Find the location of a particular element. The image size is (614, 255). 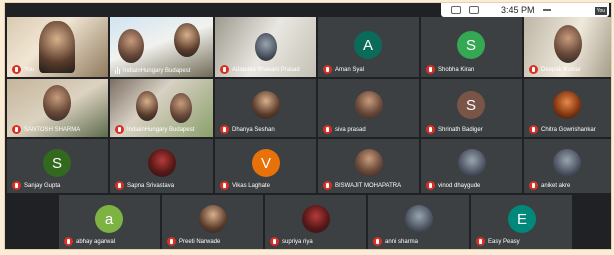

participant-name: Aman Syal is located at coordinates (350, 69).